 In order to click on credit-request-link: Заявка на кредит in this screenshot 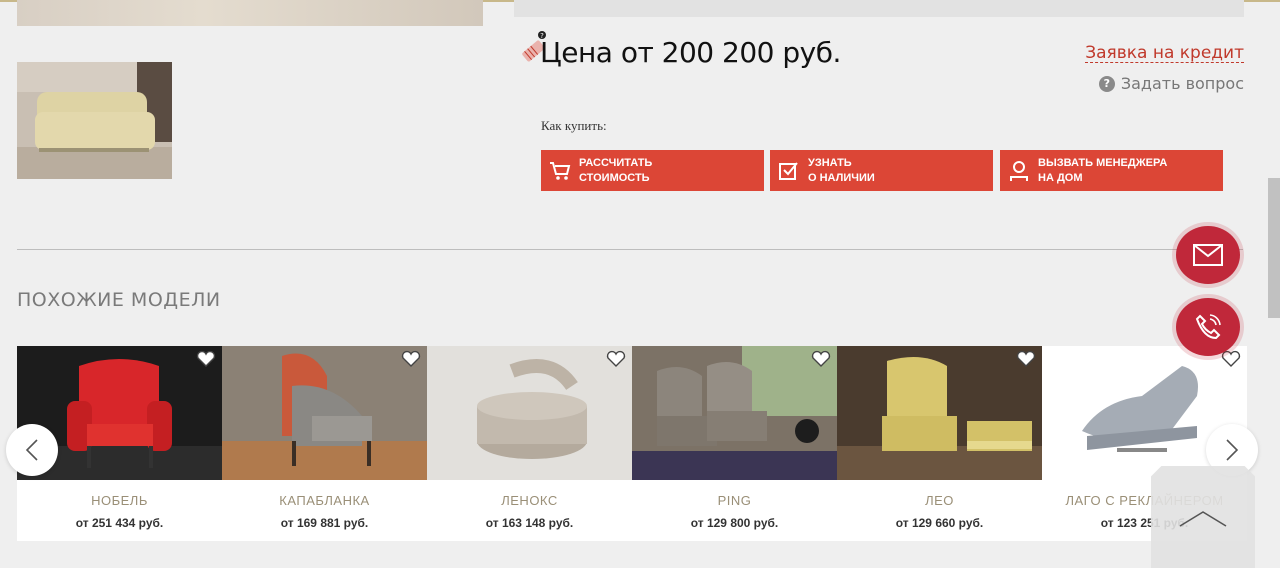, I will do `click(1164, 53)`.